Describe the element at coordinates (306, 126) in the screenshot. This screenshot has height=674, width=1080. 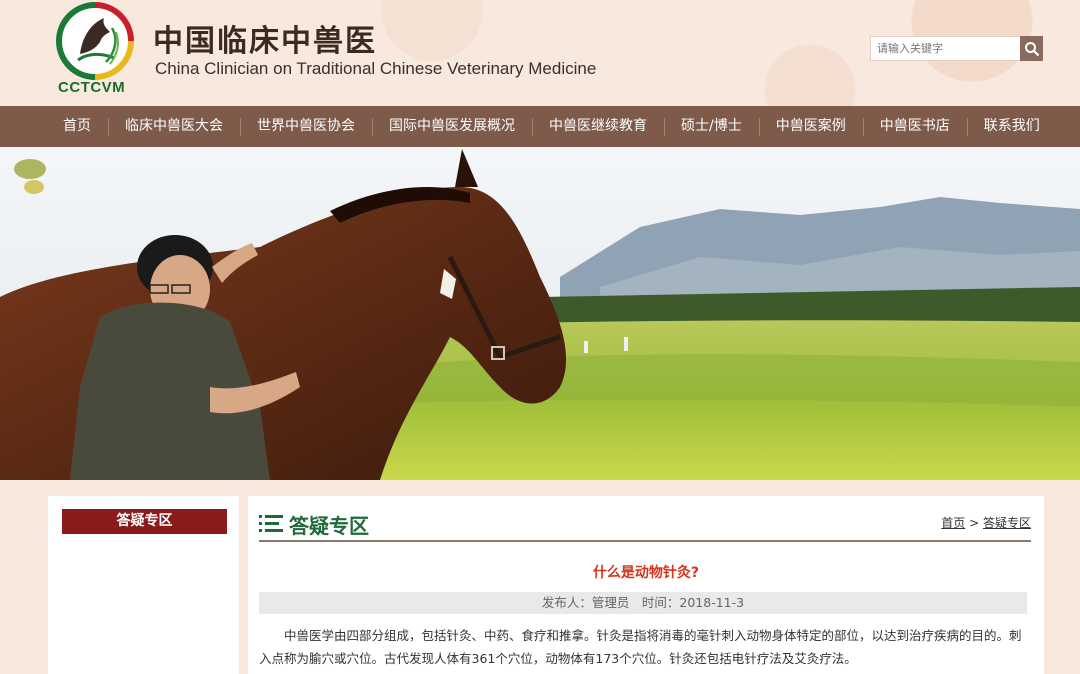
I see `nav-item-world-association: 世界中兽医协会` at that location.